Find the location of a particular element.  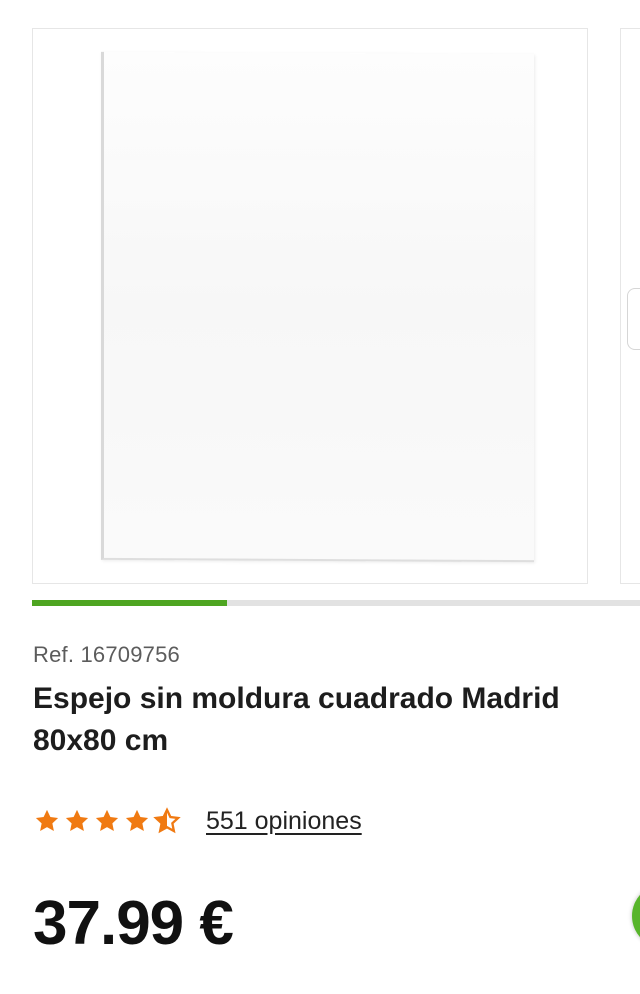

rating-row: 551 opiniones is located at coordinates (197, 821).